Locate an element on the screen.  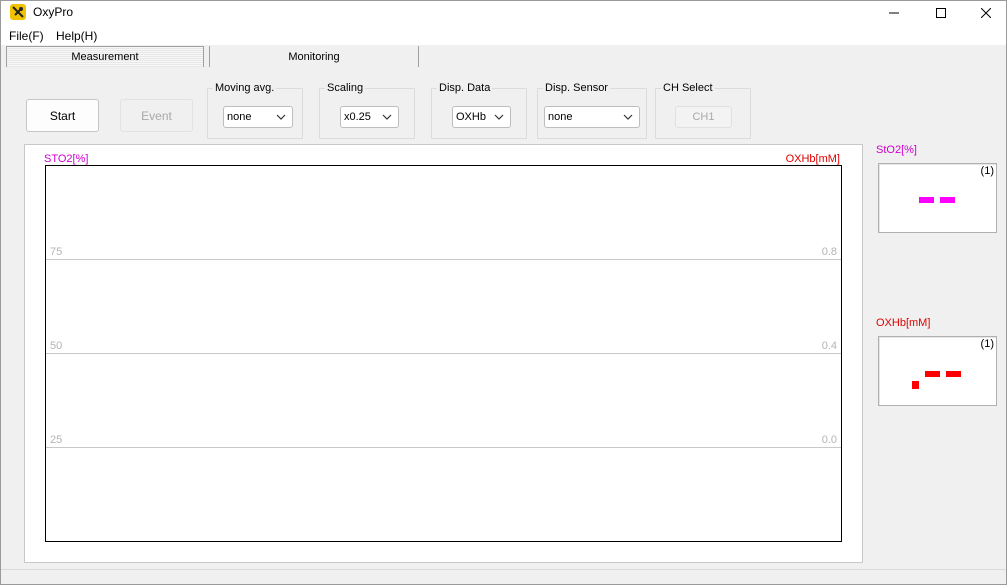
oxhb-channel-tag: (1) is located at coordinates (987, 344).